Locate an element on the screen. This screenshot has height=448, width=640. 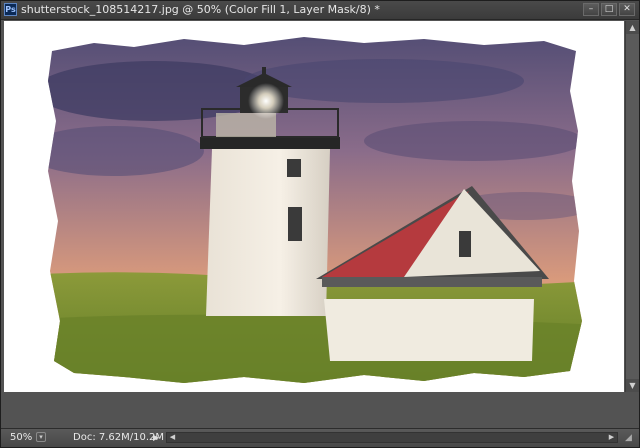
window-controls: – □ ✕ is located at coordinates (609, 9).